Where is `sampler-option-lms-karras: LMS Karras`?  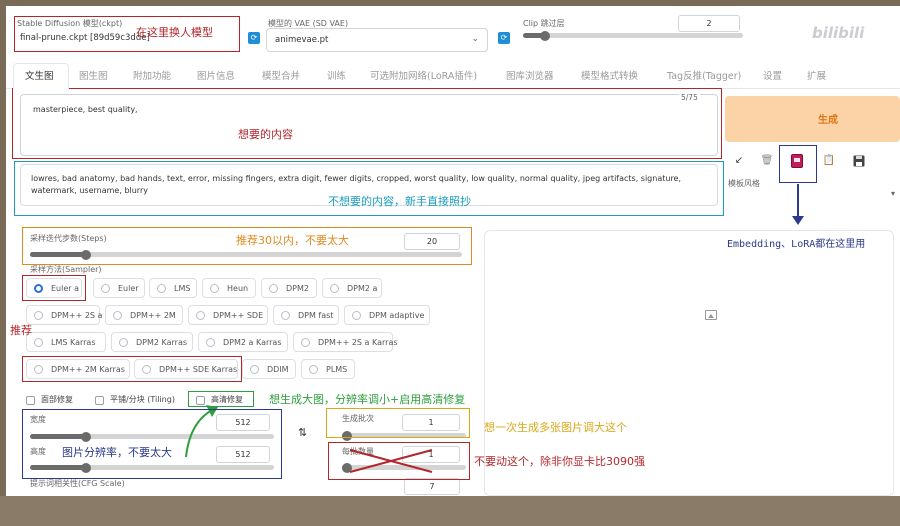 sampler-option-lms-karras: LMS Karras is located at coordinates (66, 342).